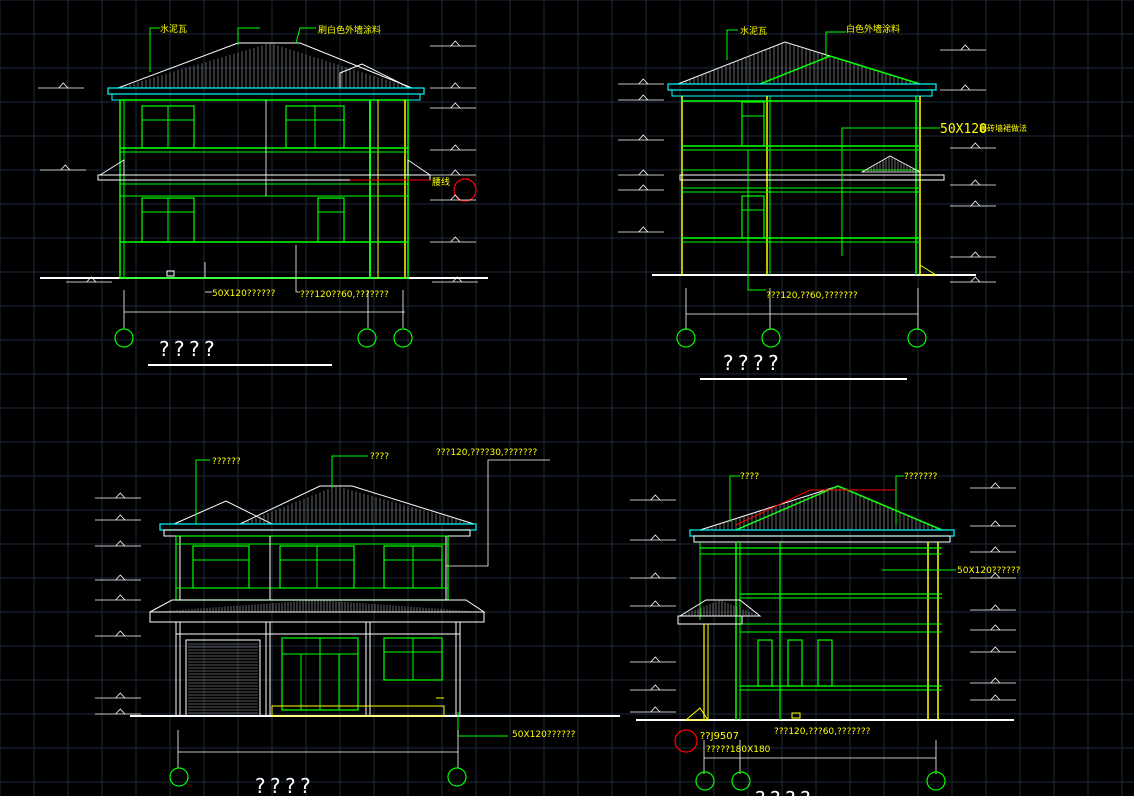  I want to click on wall-outline, so click(264, 189).